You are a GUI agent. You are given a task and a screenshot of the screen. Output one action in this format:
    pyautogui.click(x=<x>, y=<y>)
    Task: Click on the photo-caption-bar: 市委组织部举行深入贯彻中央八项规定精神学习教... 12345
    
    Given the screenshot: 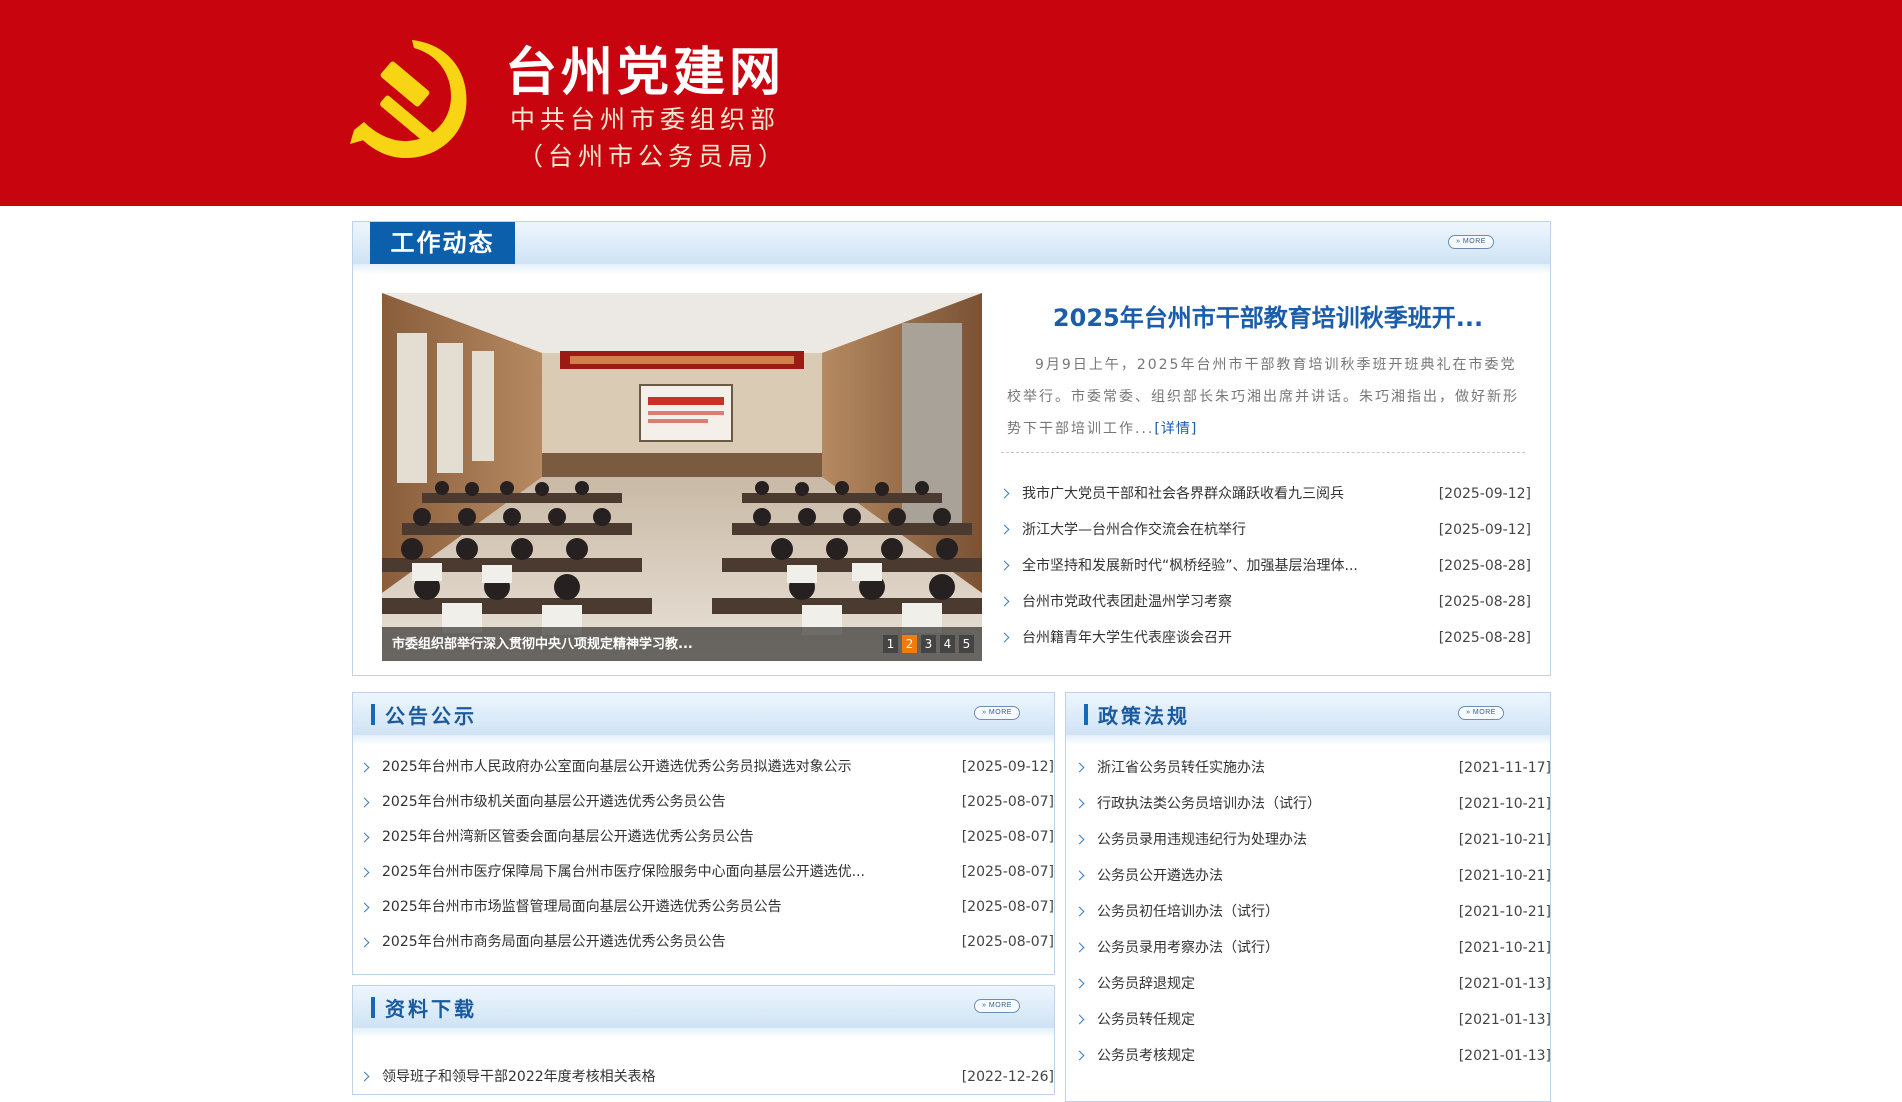 What is the action you would take?
    pyautogui.click(x=682, y=644)
    